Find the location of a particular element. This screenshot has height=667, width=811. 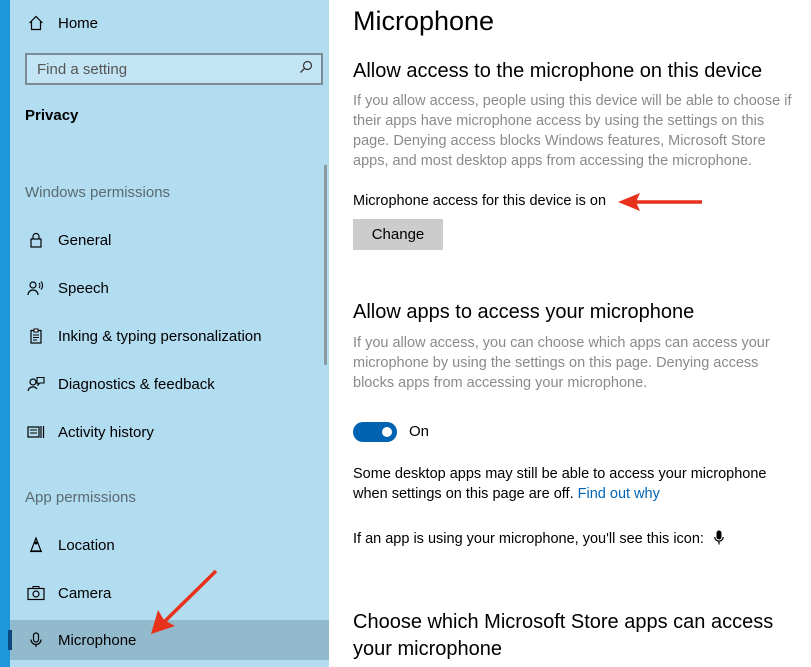

device-access-status: Microphone access for this device is on is located at coordinates (480, 201).